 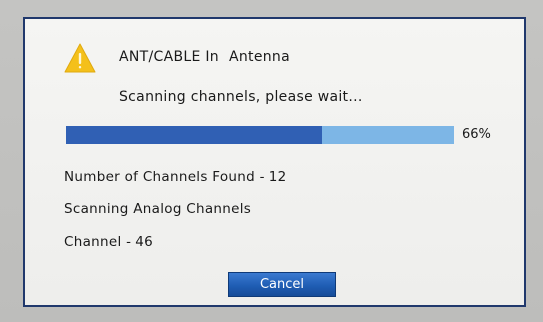 I want to click on input-source-value: Antenna, so click(x=259, y=57).